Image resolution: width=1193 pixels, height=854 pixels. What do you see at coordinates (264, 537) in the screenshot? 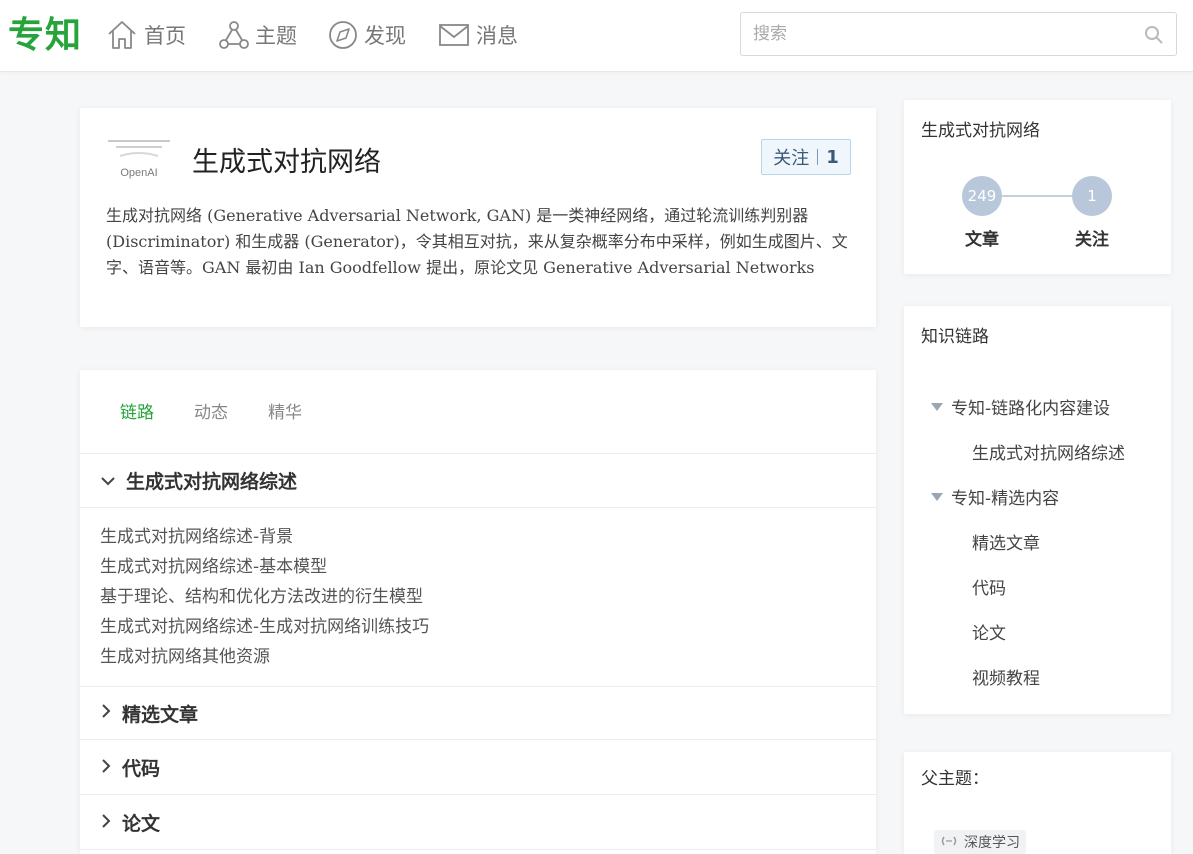
I see `list-item: 生成式对抗网络综述-背景` at bounding box center [264, 537].